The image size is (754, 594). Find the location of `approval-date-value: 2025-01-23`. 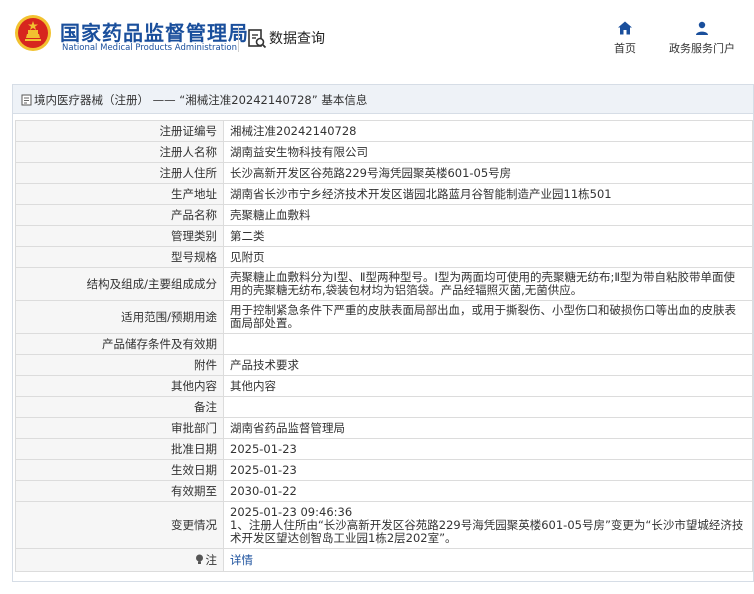

approval-date-value: 2025-01-23 is located at coordinates (488, 449).